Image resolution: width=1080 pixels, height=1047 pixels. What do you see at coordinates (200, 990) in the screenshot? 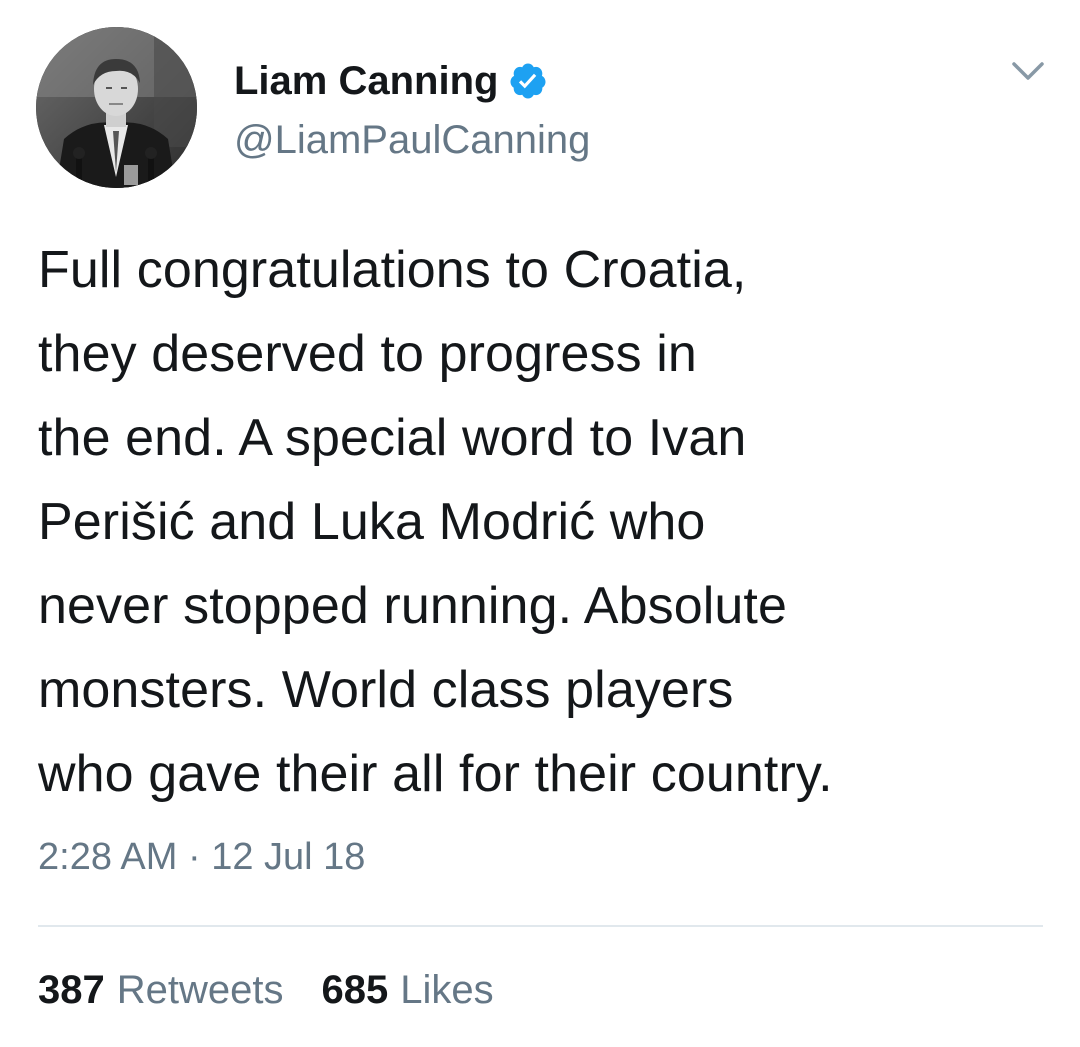
I see `retweets-label: Retweets` at bounding box center [200, 990].